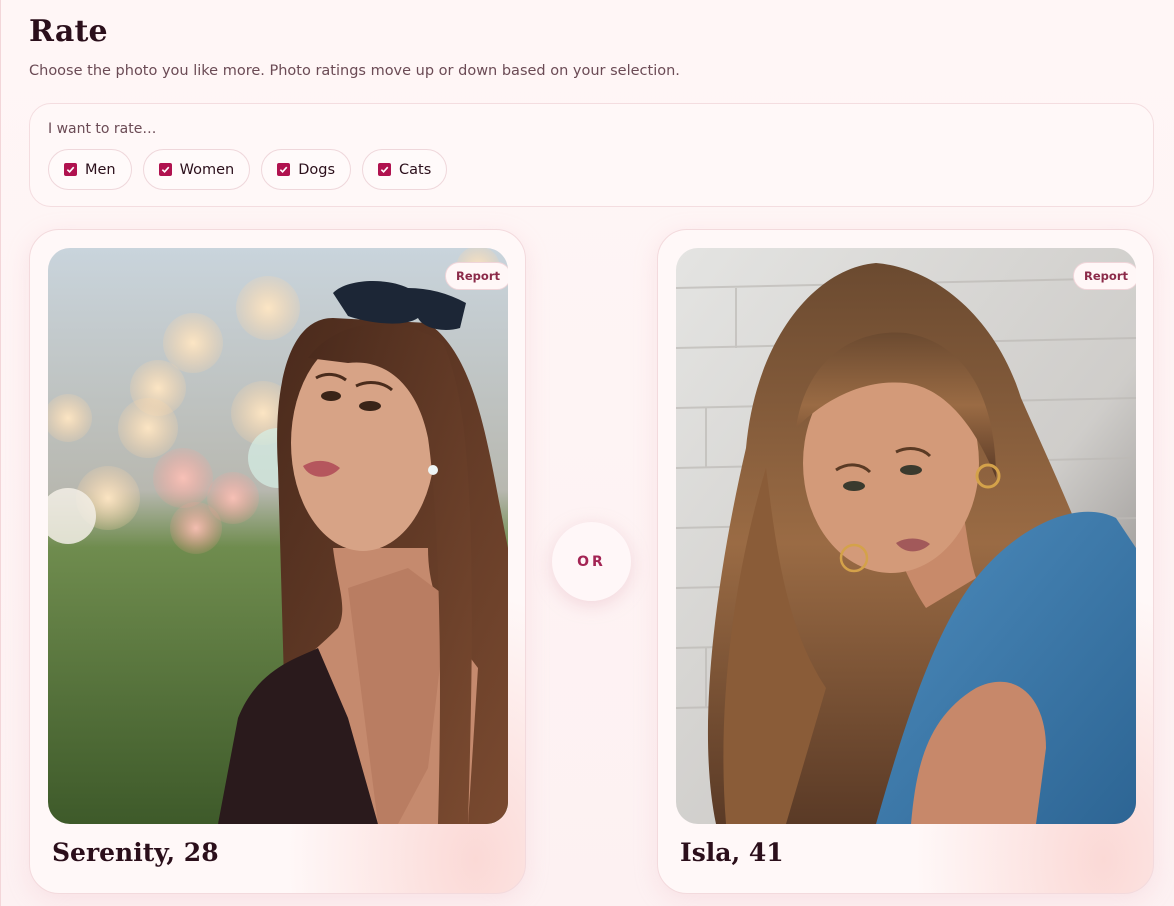 The image size is (1174, 906). I want to click on candidate-name-age: Serenity, 28, so click(135, 852).